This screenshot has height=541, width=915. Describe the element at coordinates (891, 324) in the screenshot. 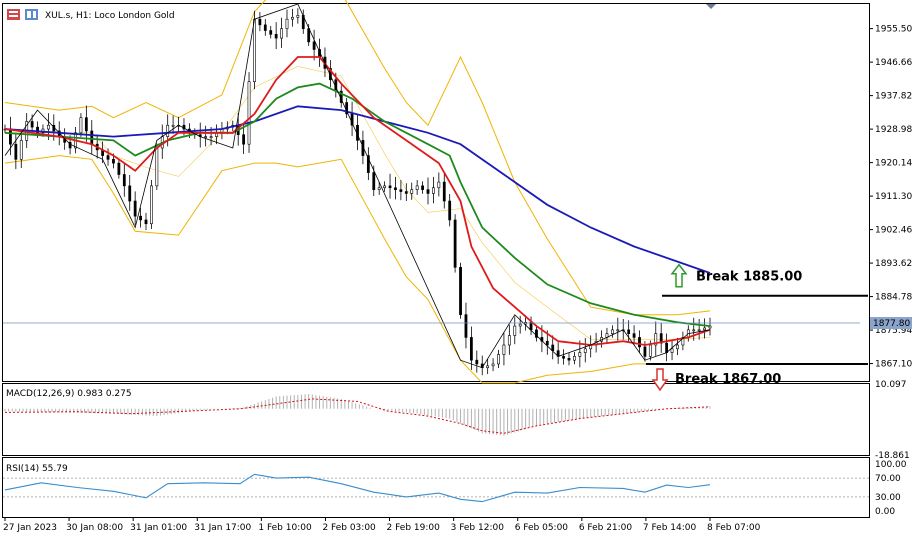

I see `current-price-value: 1877.80` at that location.